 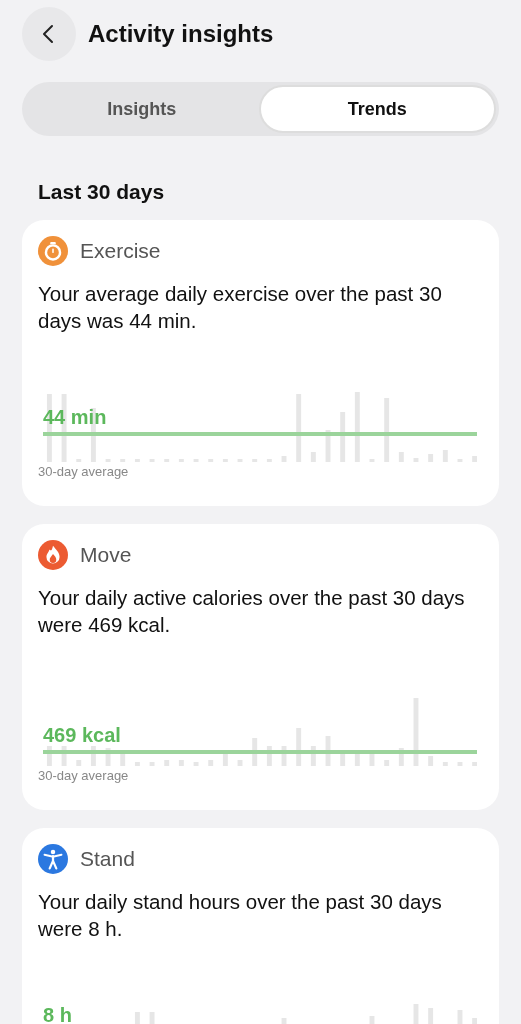 What do you see at coordinates (57, 1014) in the screenshot?
I see `average-value: 8 h` at bounding box center [57, 1014].